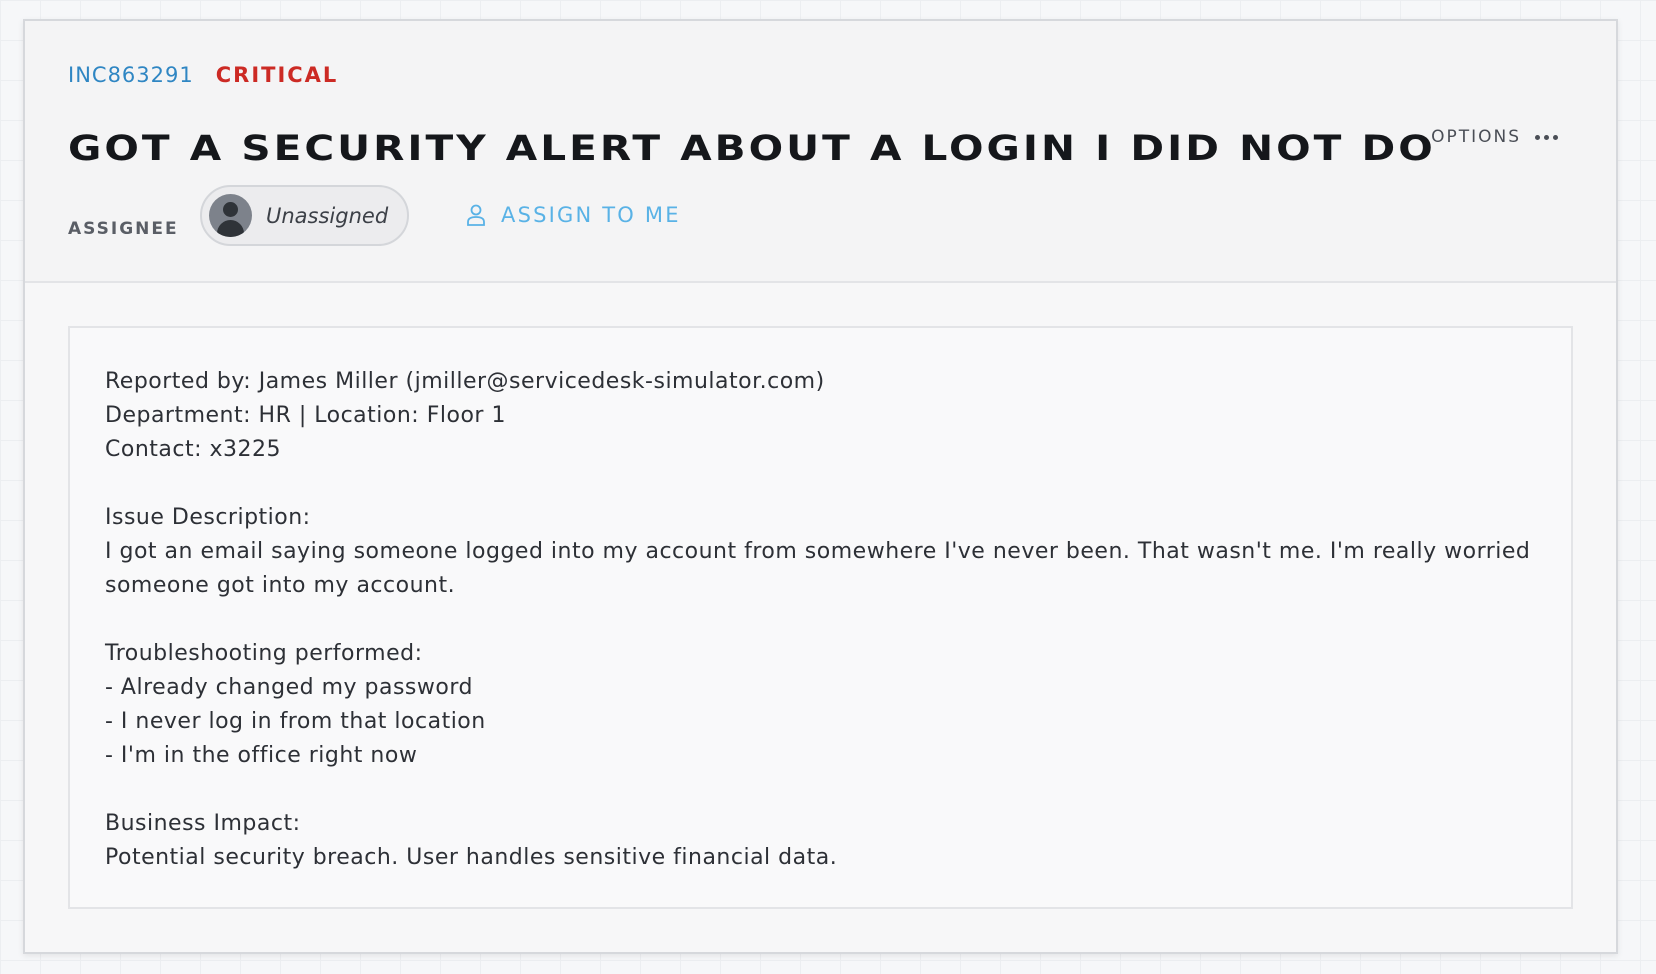  I want to click on troubleshooting-heading: Troubleshooting performed:, so click(264, 653).